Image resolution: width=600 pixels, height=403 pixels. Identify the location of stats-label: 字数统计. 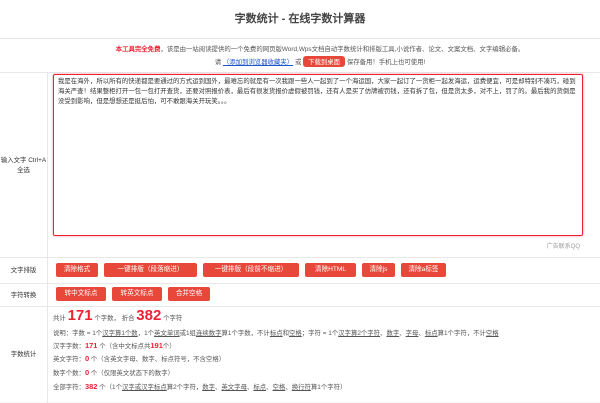
(24, 355).